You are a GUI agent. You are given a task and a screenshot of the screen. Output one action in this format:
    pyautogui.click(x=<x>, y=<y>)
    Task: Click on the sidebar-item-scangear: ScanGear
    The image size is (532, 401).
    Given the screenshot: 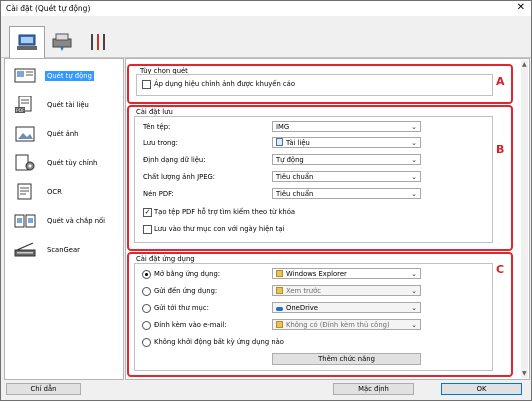 What is the action you would take?
    pyautogui.click(x=64, y=250)
    